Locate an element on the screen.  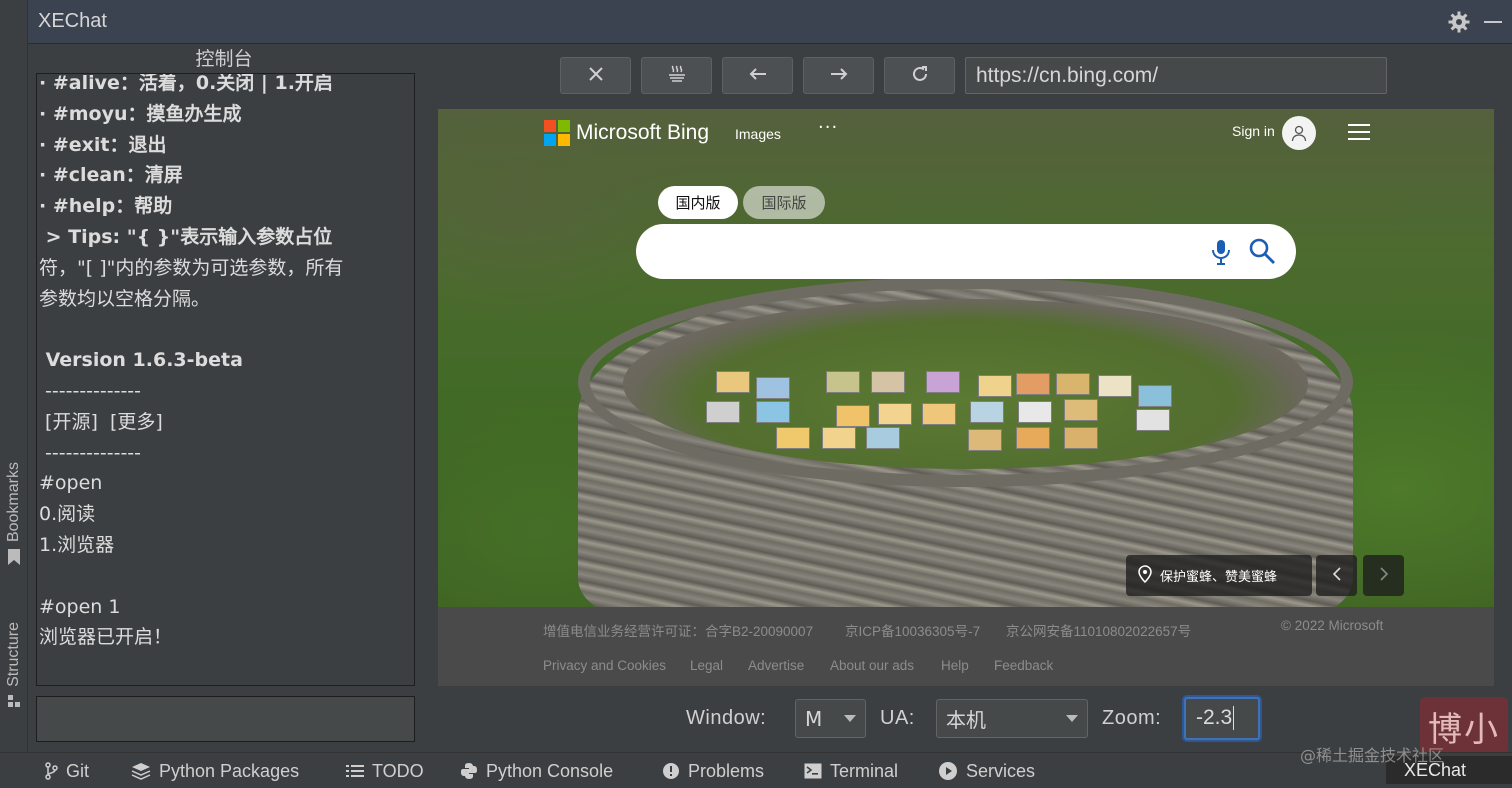
url-field: https://cn.bing.com/ is located at coordinates (1176, 75).